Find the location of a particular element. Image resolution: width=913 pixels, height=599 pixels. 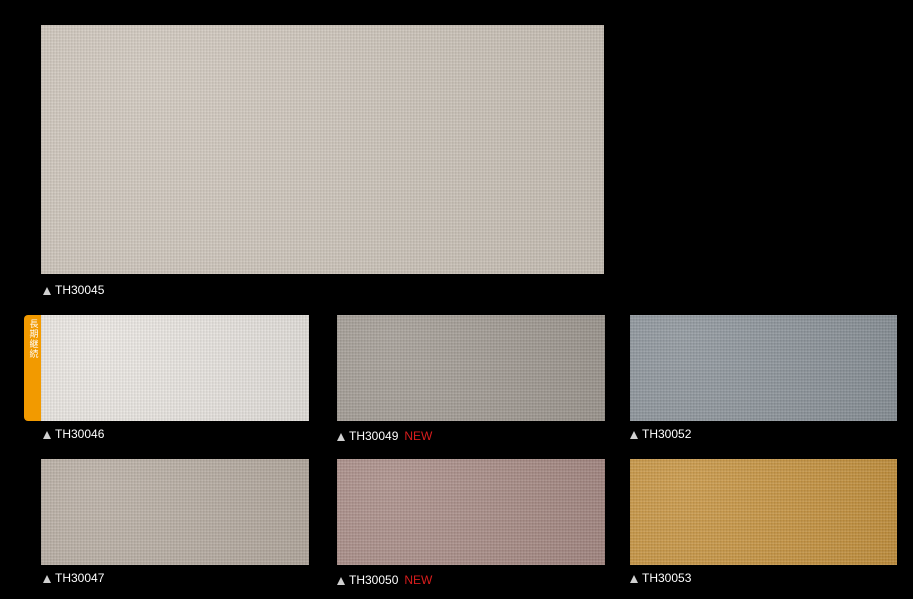

swatch-code: TH30047 is located at coordinates (80, 578).